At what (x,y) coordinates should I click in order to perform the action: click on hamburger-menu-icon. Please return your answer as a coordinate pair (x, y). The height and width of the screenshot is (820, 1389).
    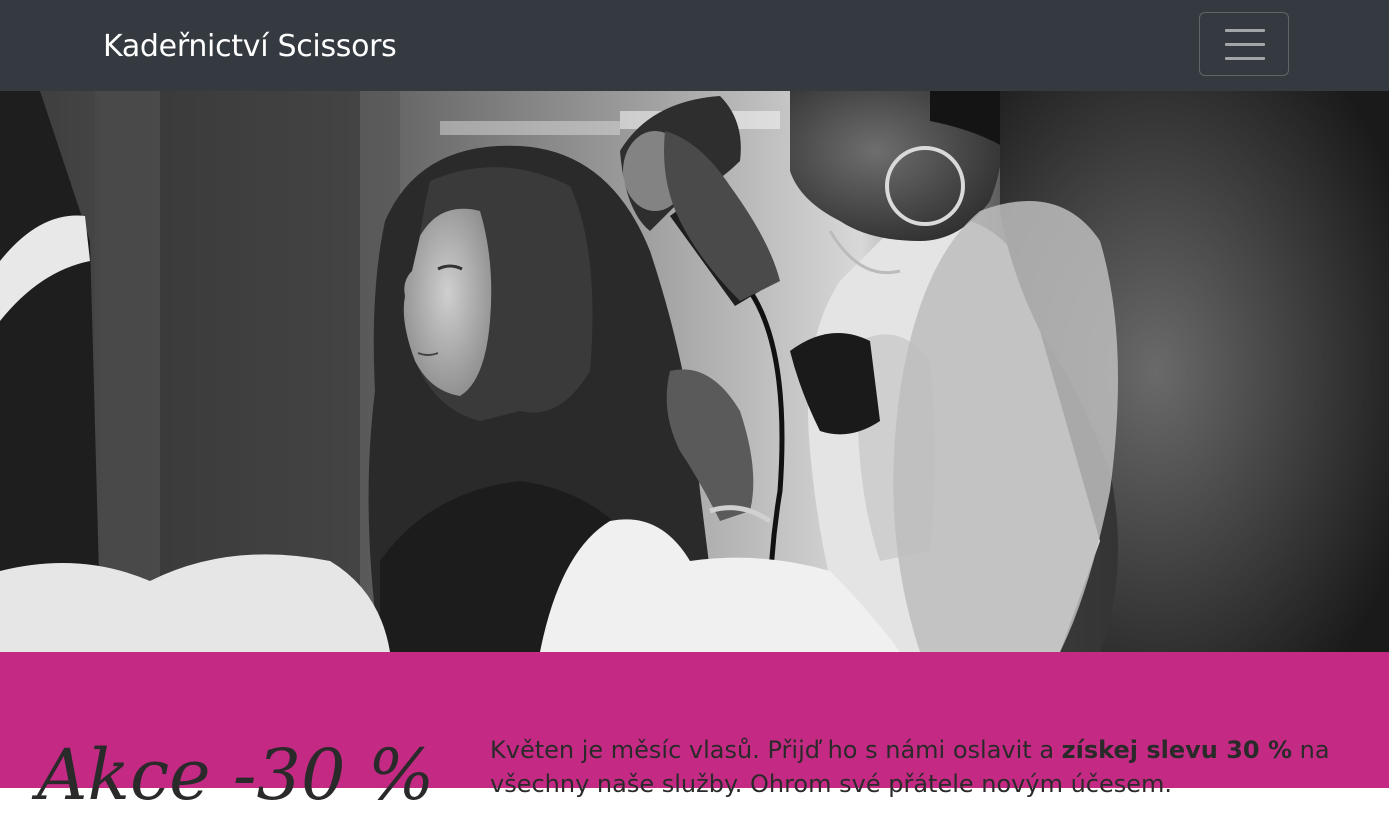
    Looking at the image, I should click on (1245, 45).